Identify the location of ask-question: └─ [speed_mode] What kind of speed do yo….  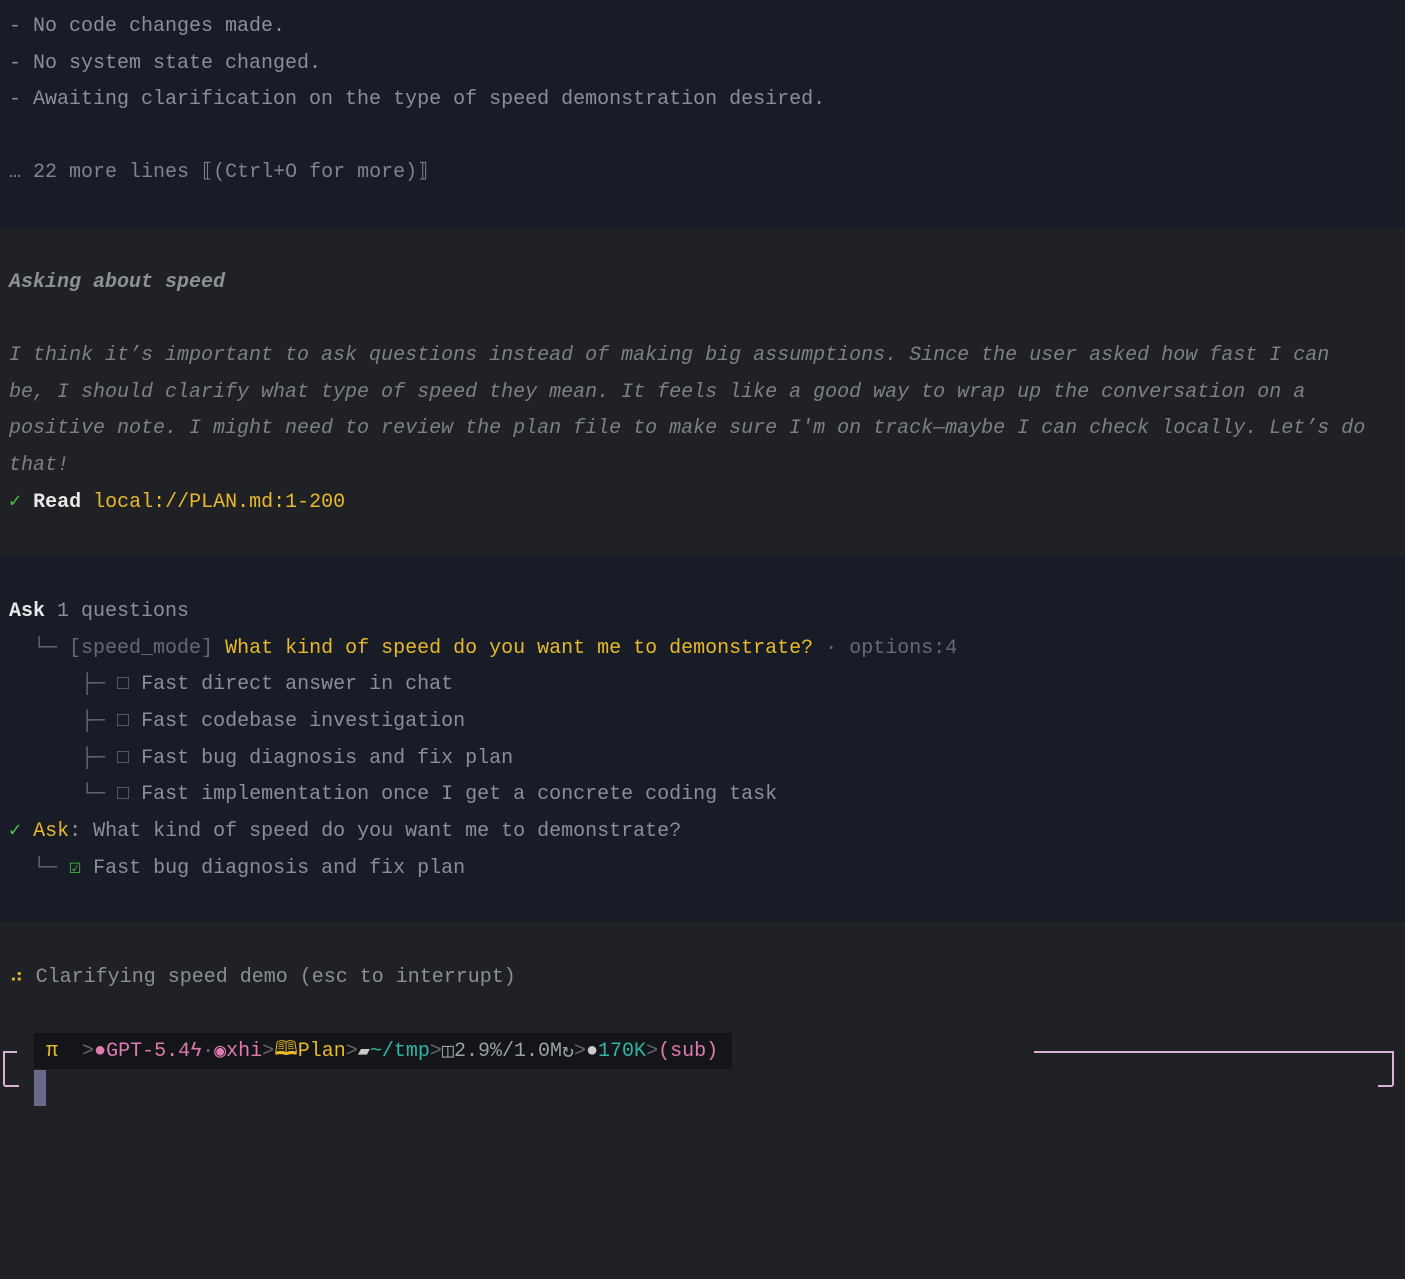
(483, 648).